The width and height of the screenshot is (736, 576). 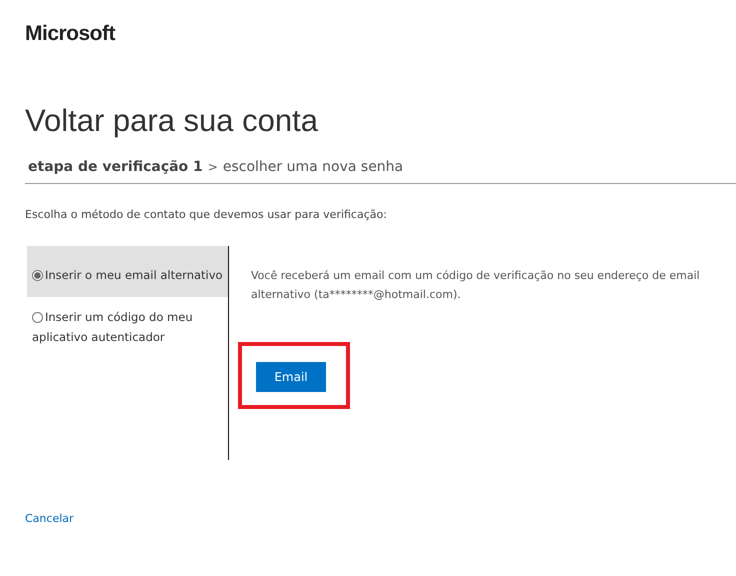 What do you see at coordinates (291, 377) in the screenshot?
I see `email-button: Email` at bounding box center [291, 377].